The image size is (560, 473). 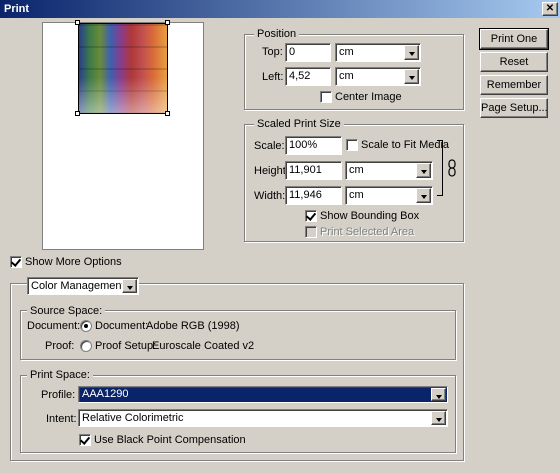 What do you see at coordinates (514, 85) in the screenshot?
I see `remember-button: Remember` at bounding box center [514, 85].